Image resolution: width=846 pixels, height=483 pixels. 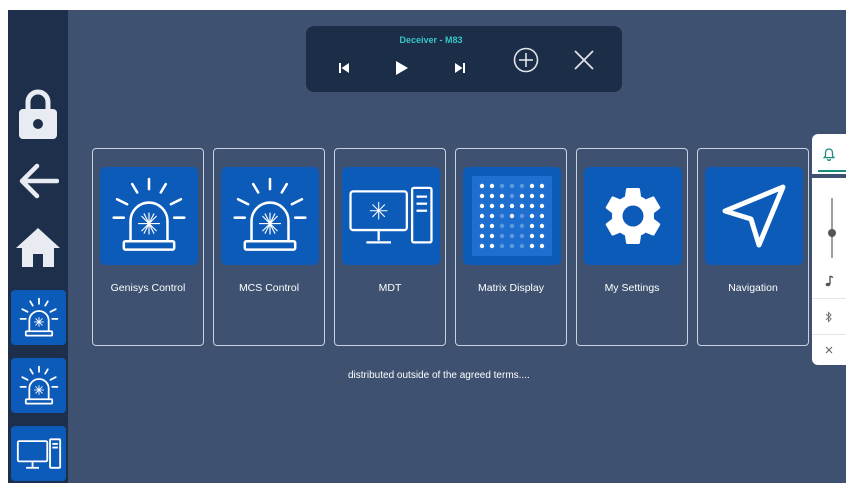 What do you see at coordinates (754, 216) in the screenshot?
I see `navigation-arrow-icon` at bounding box center [754, 216].